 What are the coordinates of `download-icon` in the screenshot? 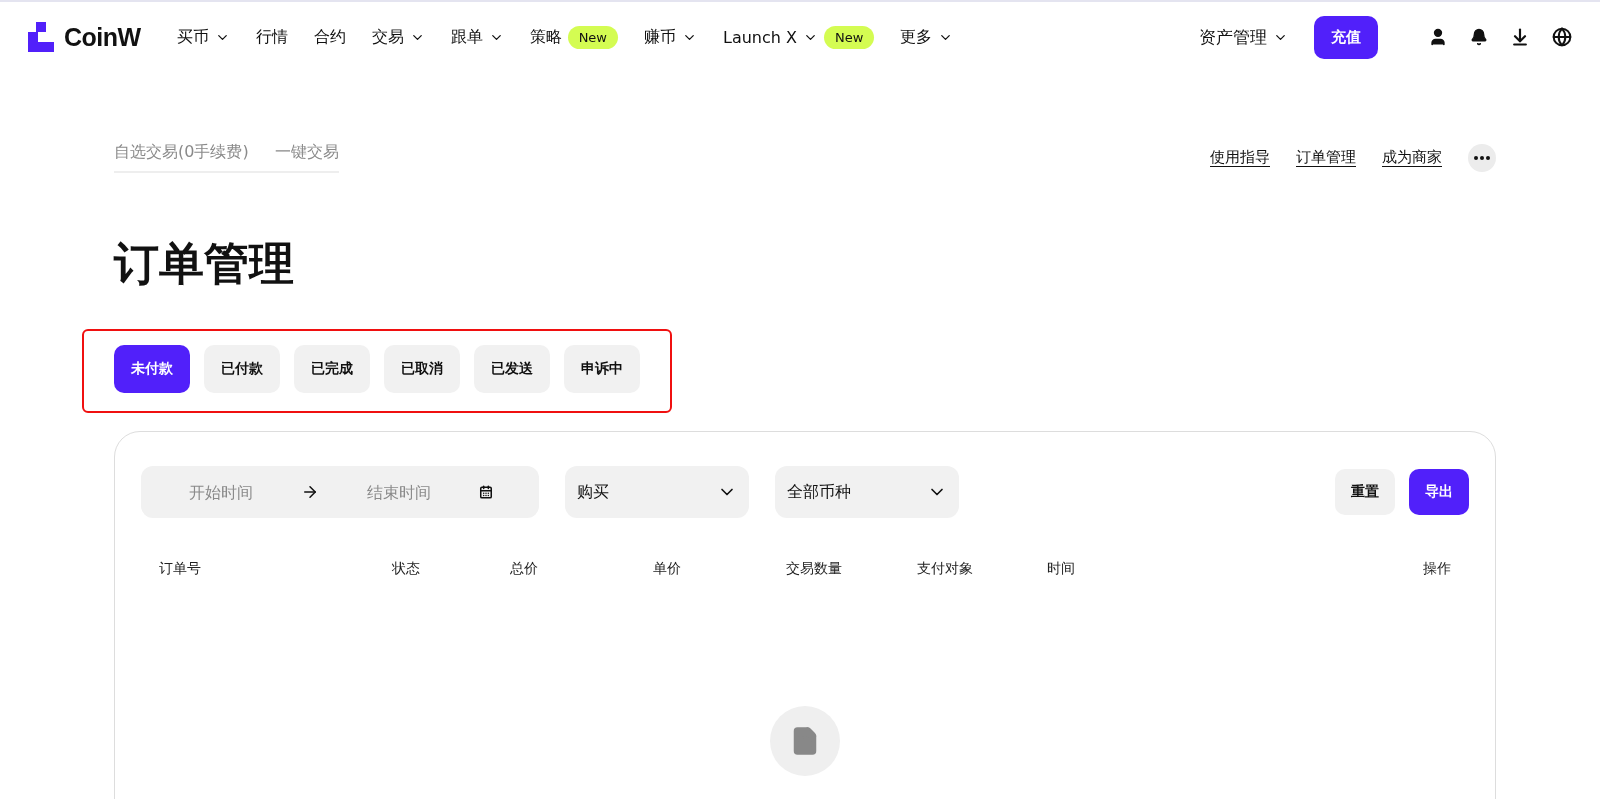 It's located at (1520, 37).